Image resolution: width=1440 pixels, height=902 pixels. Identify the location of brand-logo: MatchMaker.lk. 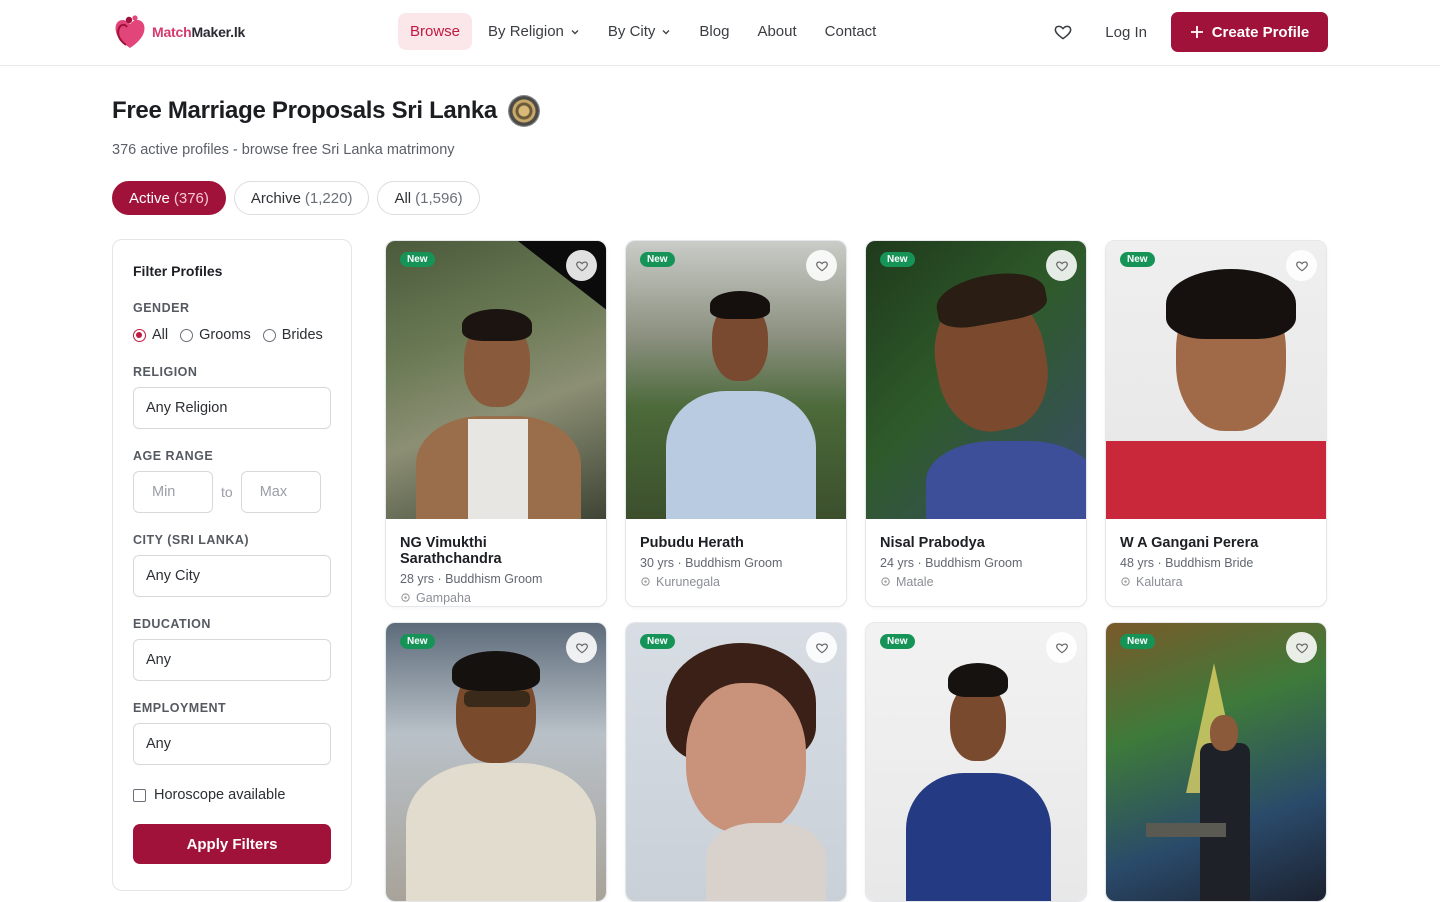
(178, 32).